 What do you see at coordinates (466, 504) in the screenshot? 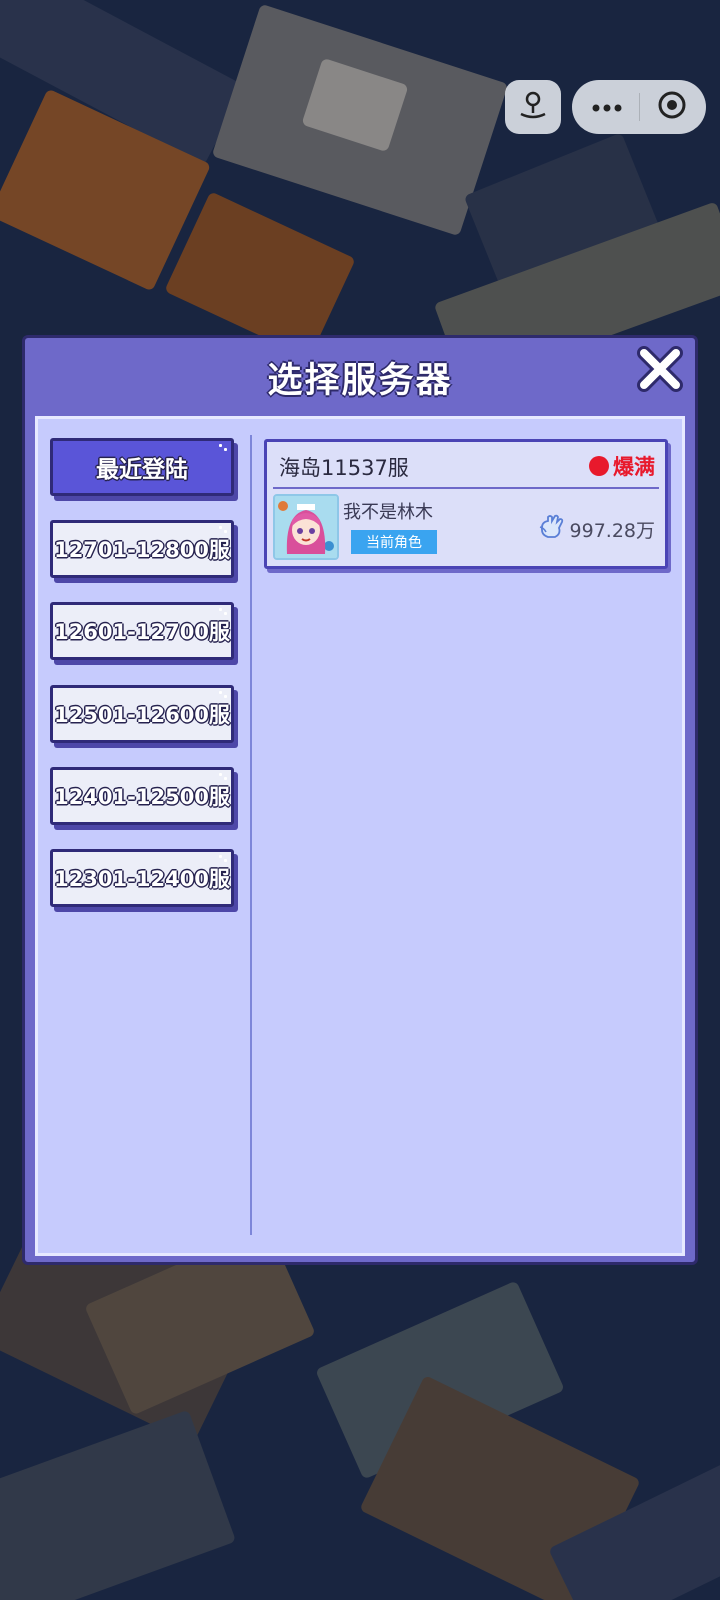
I see `server-card: 海岛11537服 爆满 我不是林木 当前角色 997.28万` at bounding box center [466, 504].